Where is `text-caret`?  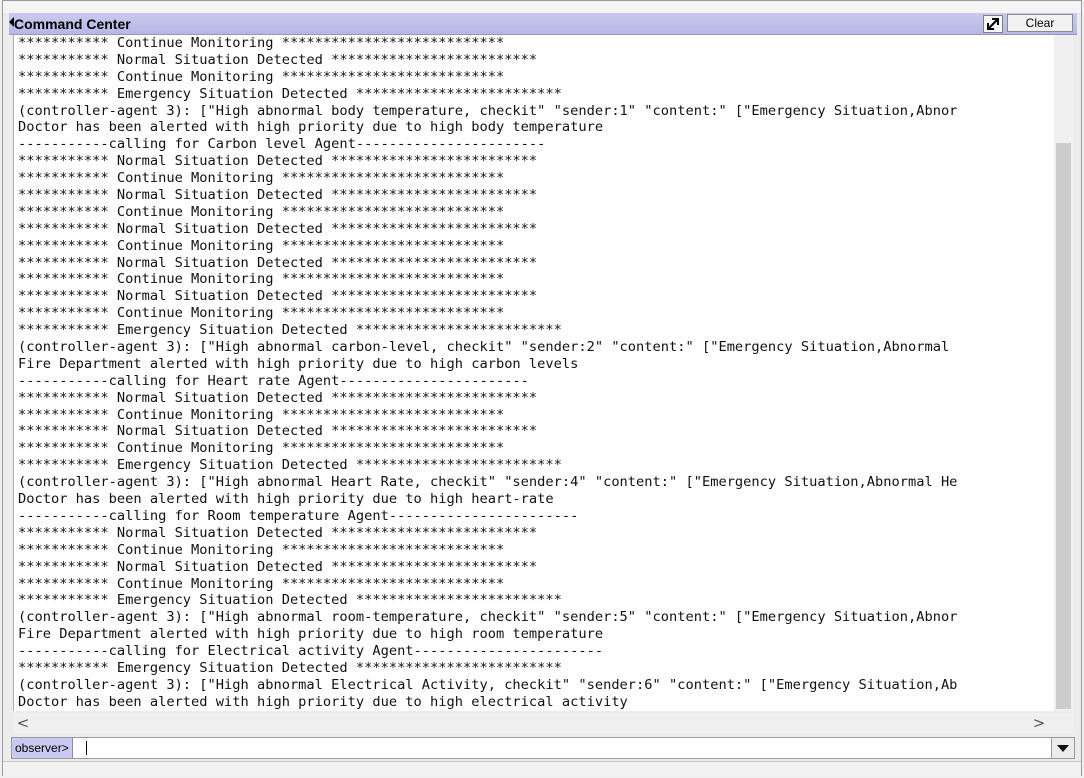
text-caret is located at coordinates (86, 748).